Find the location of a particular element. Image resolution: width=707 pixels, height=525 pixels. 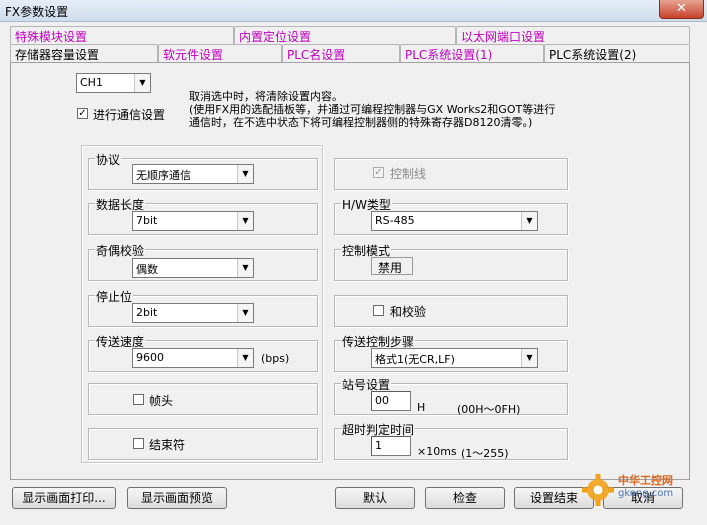

baud-rate-unit: (bps) is located at coordinates (275, 358).